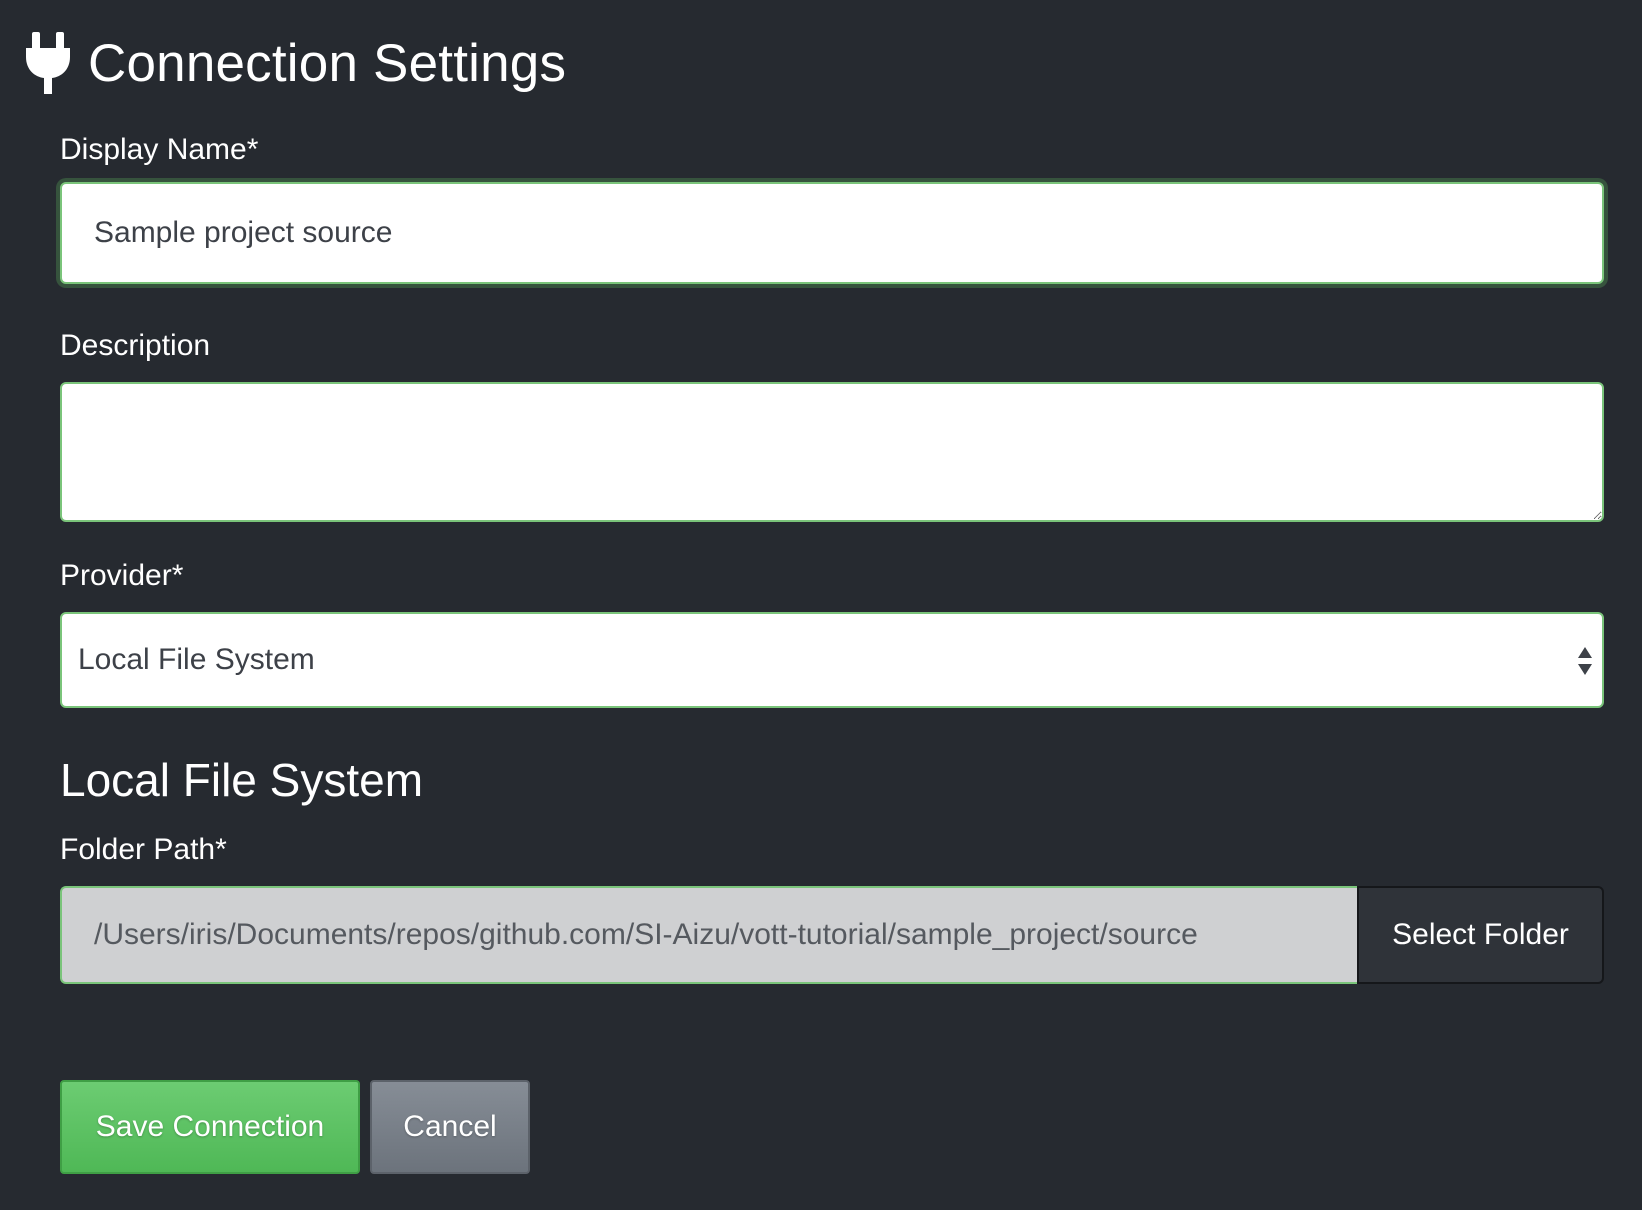 Image resolution: width=1642 pixels, height=1210 pixels. What do you see at coordinates (122, 575) in the screenshot?
I see `provider-label: Provider*` at bounding box center [122, 575].